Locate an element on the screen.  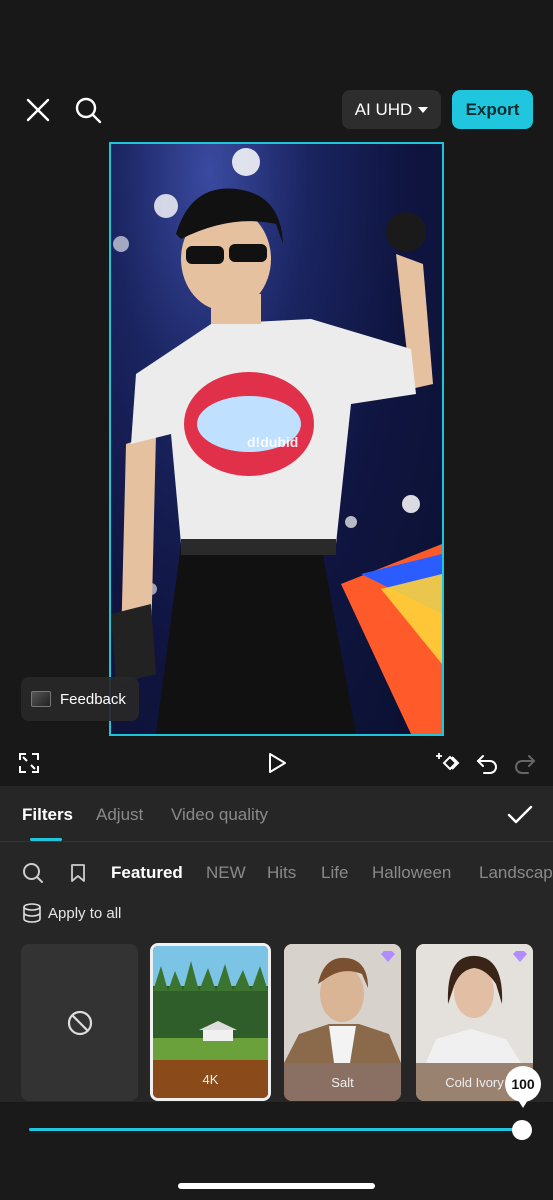
panel-tabs: Filters Adjust Video quality is located at coordinates (276, 814).